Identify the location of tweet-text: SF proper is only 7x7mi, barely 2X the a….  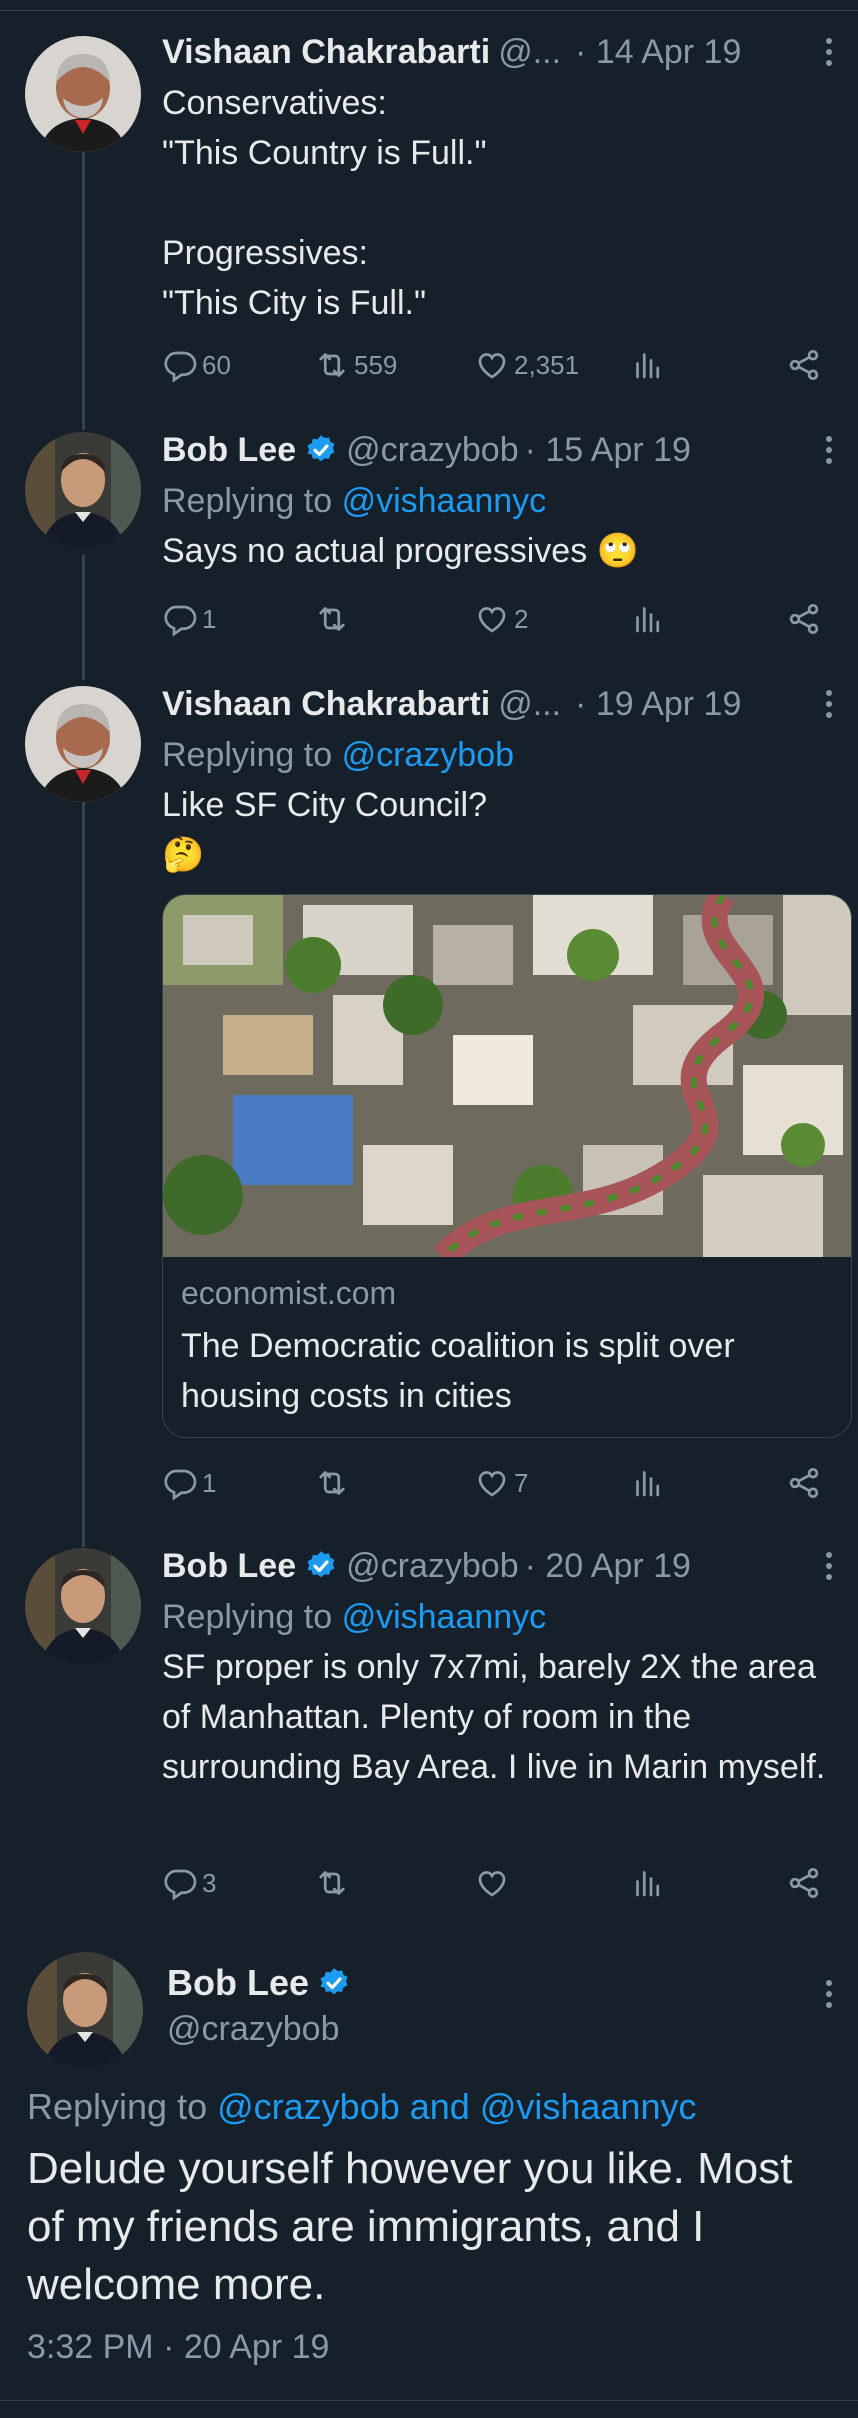
(494, 1717).